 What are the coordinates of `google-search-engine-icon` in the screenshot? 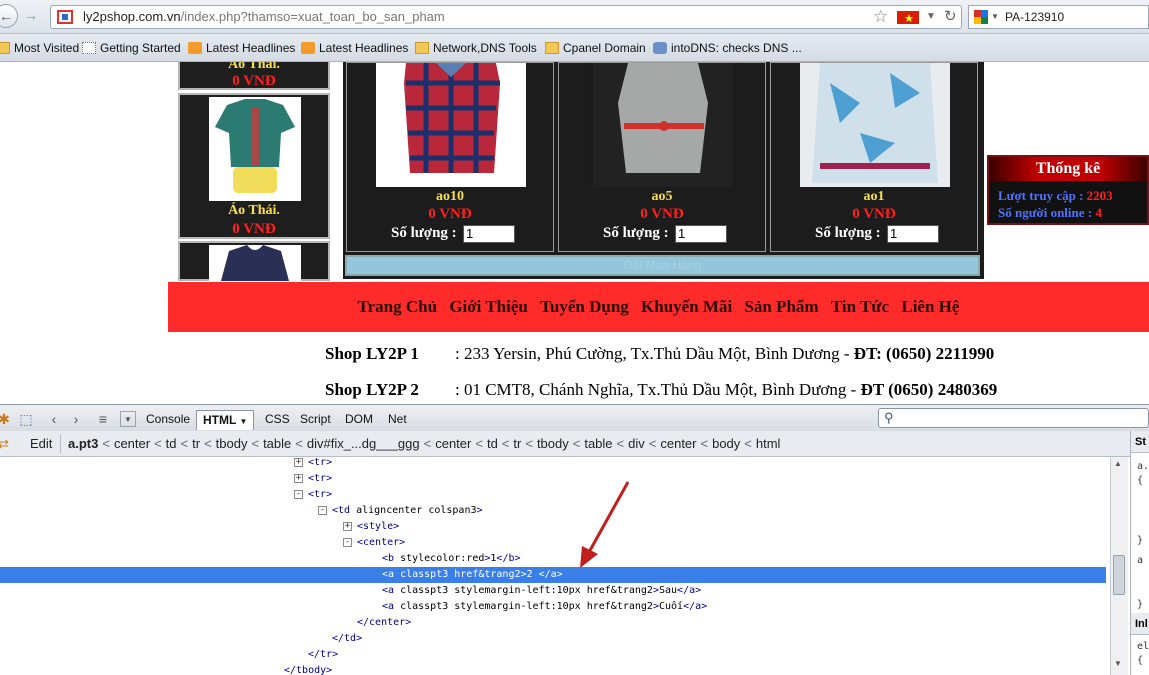 It's located at (981, 17).